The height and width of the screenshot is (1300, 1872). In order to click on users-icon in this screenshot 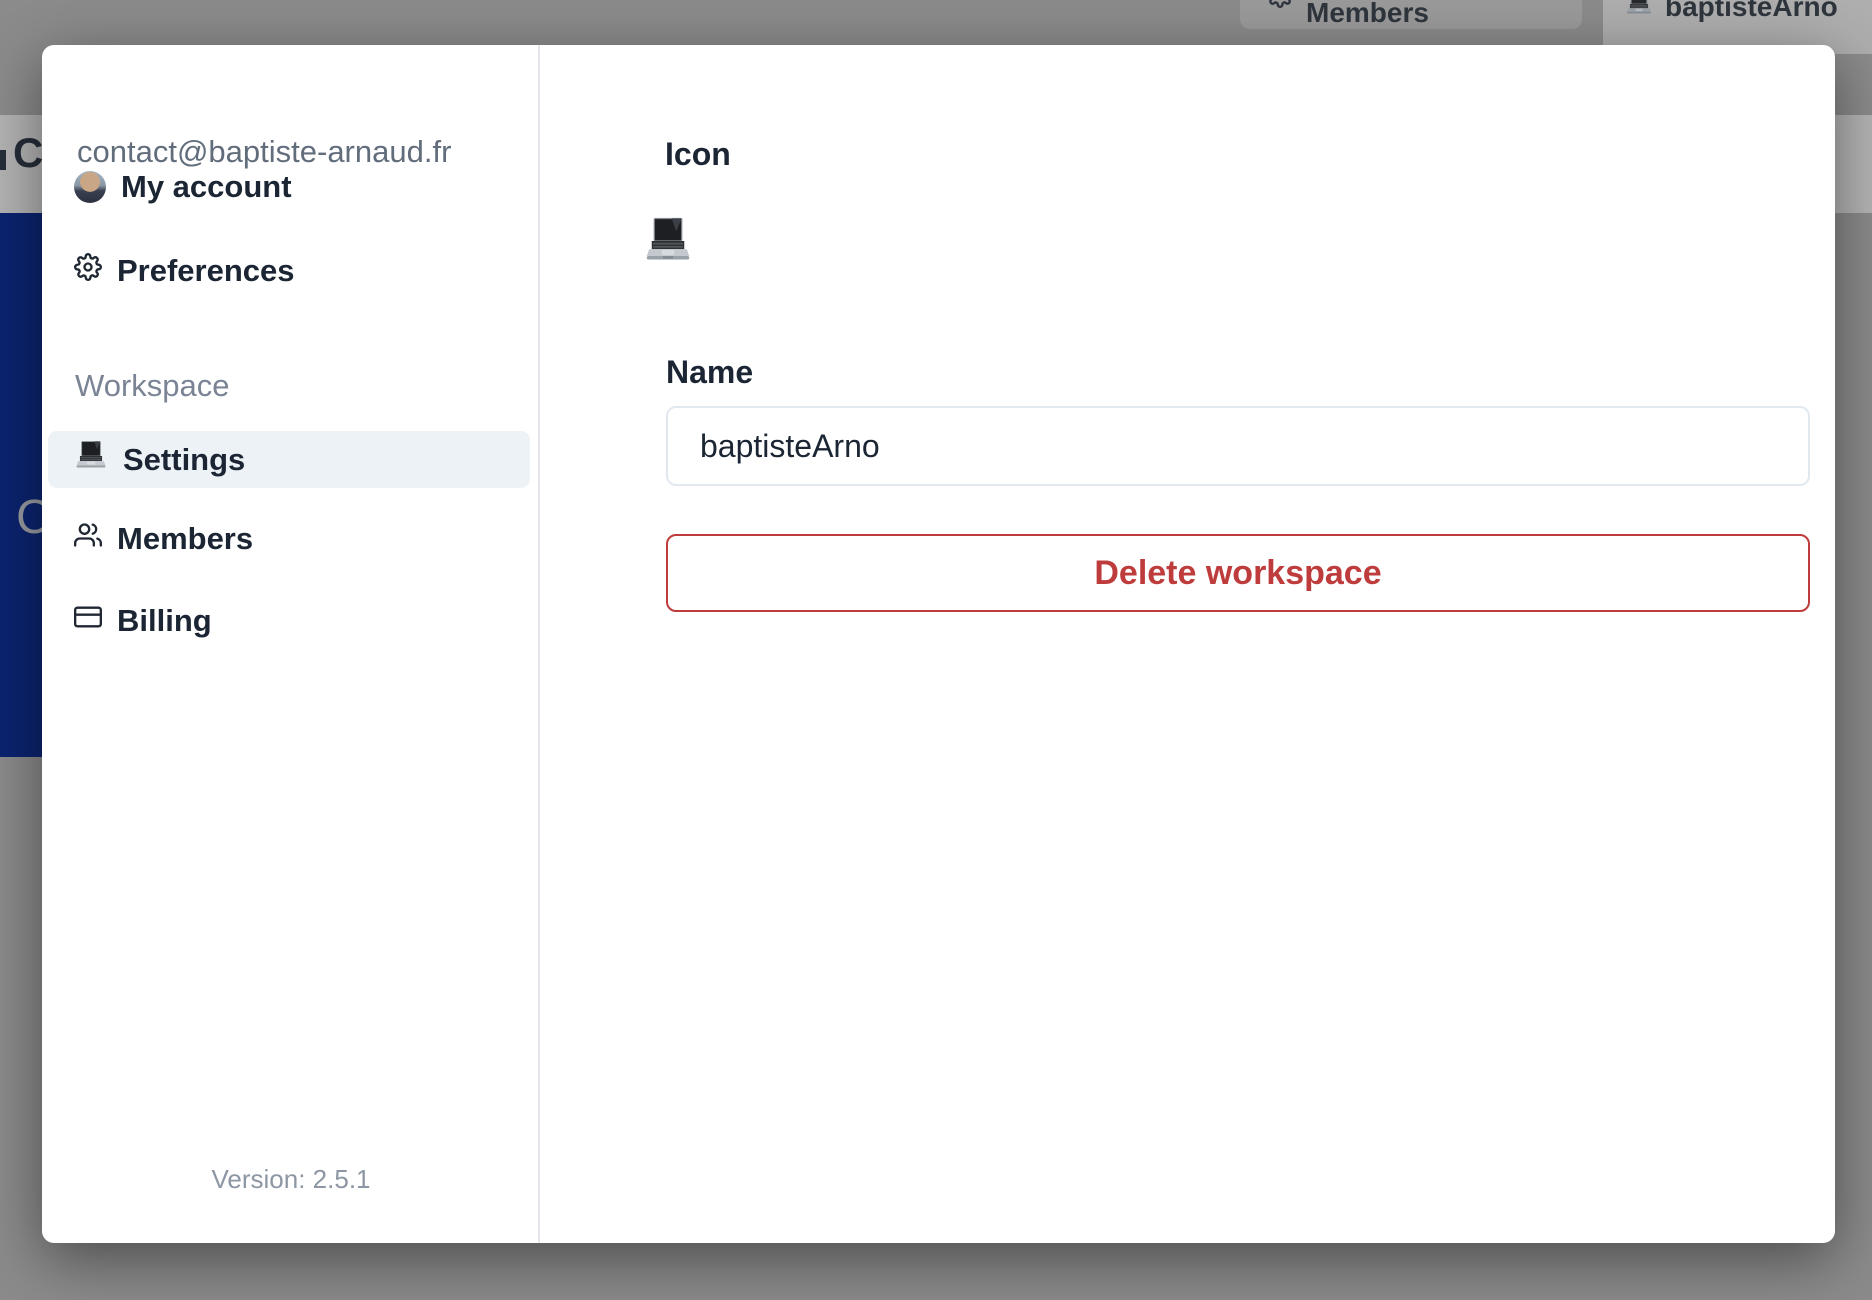, I will do `click(88, 539)`.